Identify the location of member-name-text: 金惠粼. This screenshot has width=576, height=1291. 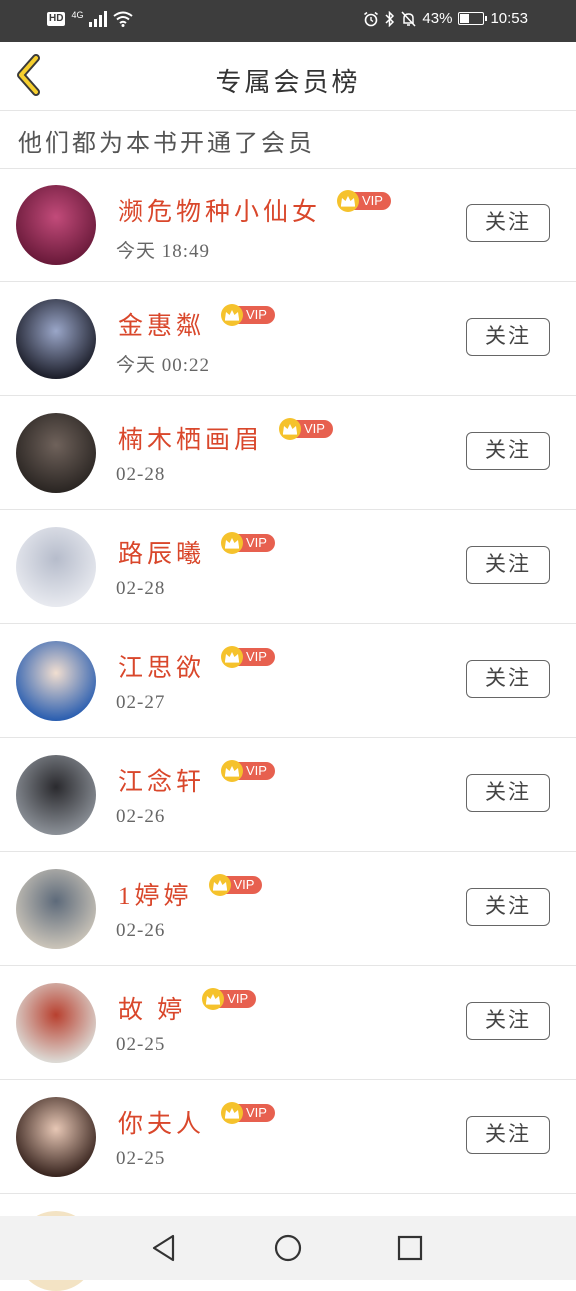
(162, 326).